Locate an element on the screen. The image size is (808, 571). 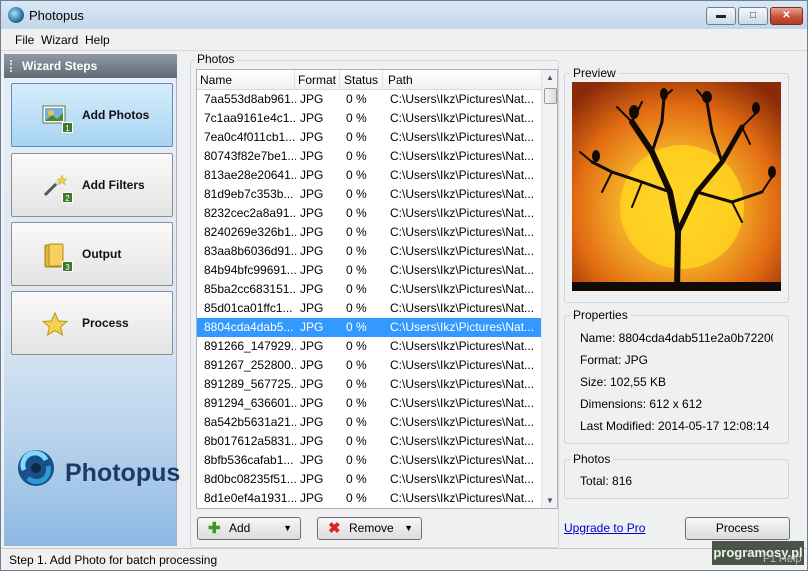
process-button: Process is located at coordinates (737, 528).